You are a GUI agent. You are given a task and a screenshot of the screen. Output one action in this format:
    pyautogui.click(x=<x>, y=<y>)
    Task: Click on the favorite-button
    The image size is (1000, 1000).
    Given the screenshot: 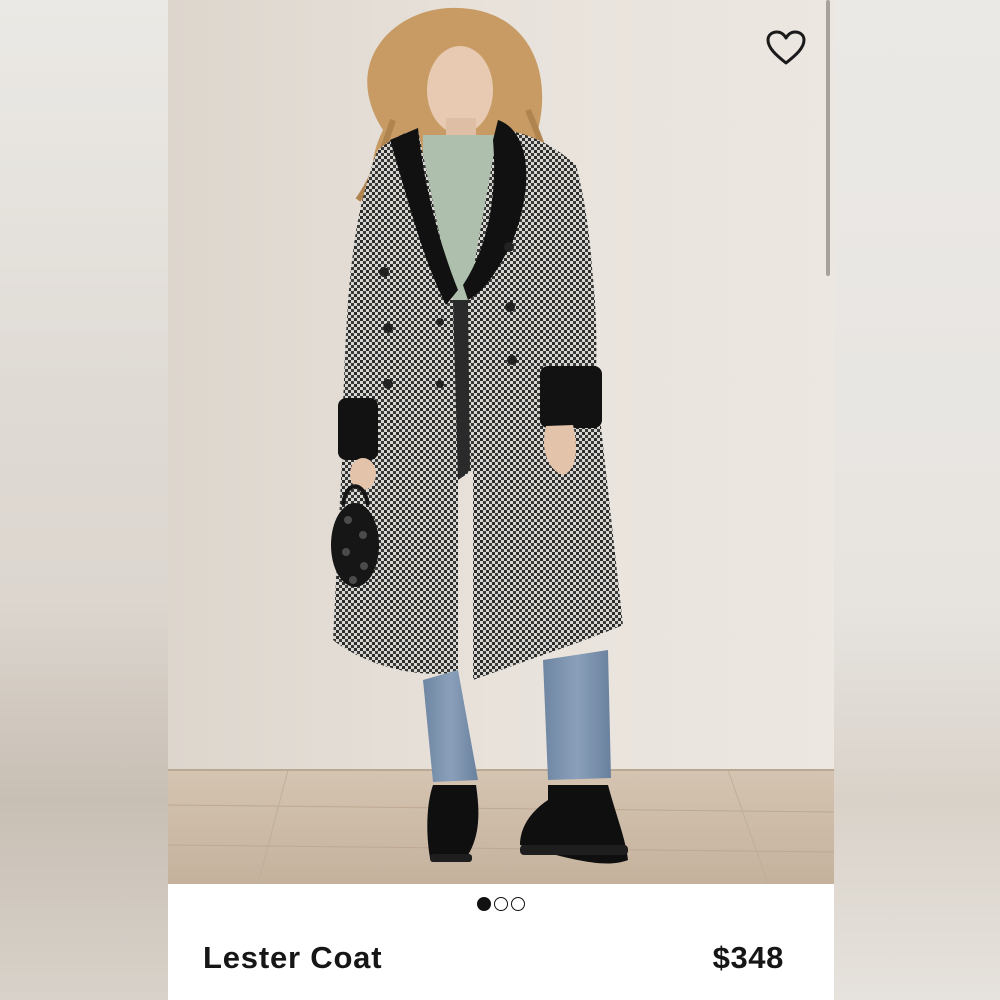 What is the action you would take?
    pyautogui.click(x=786, y=48)
    